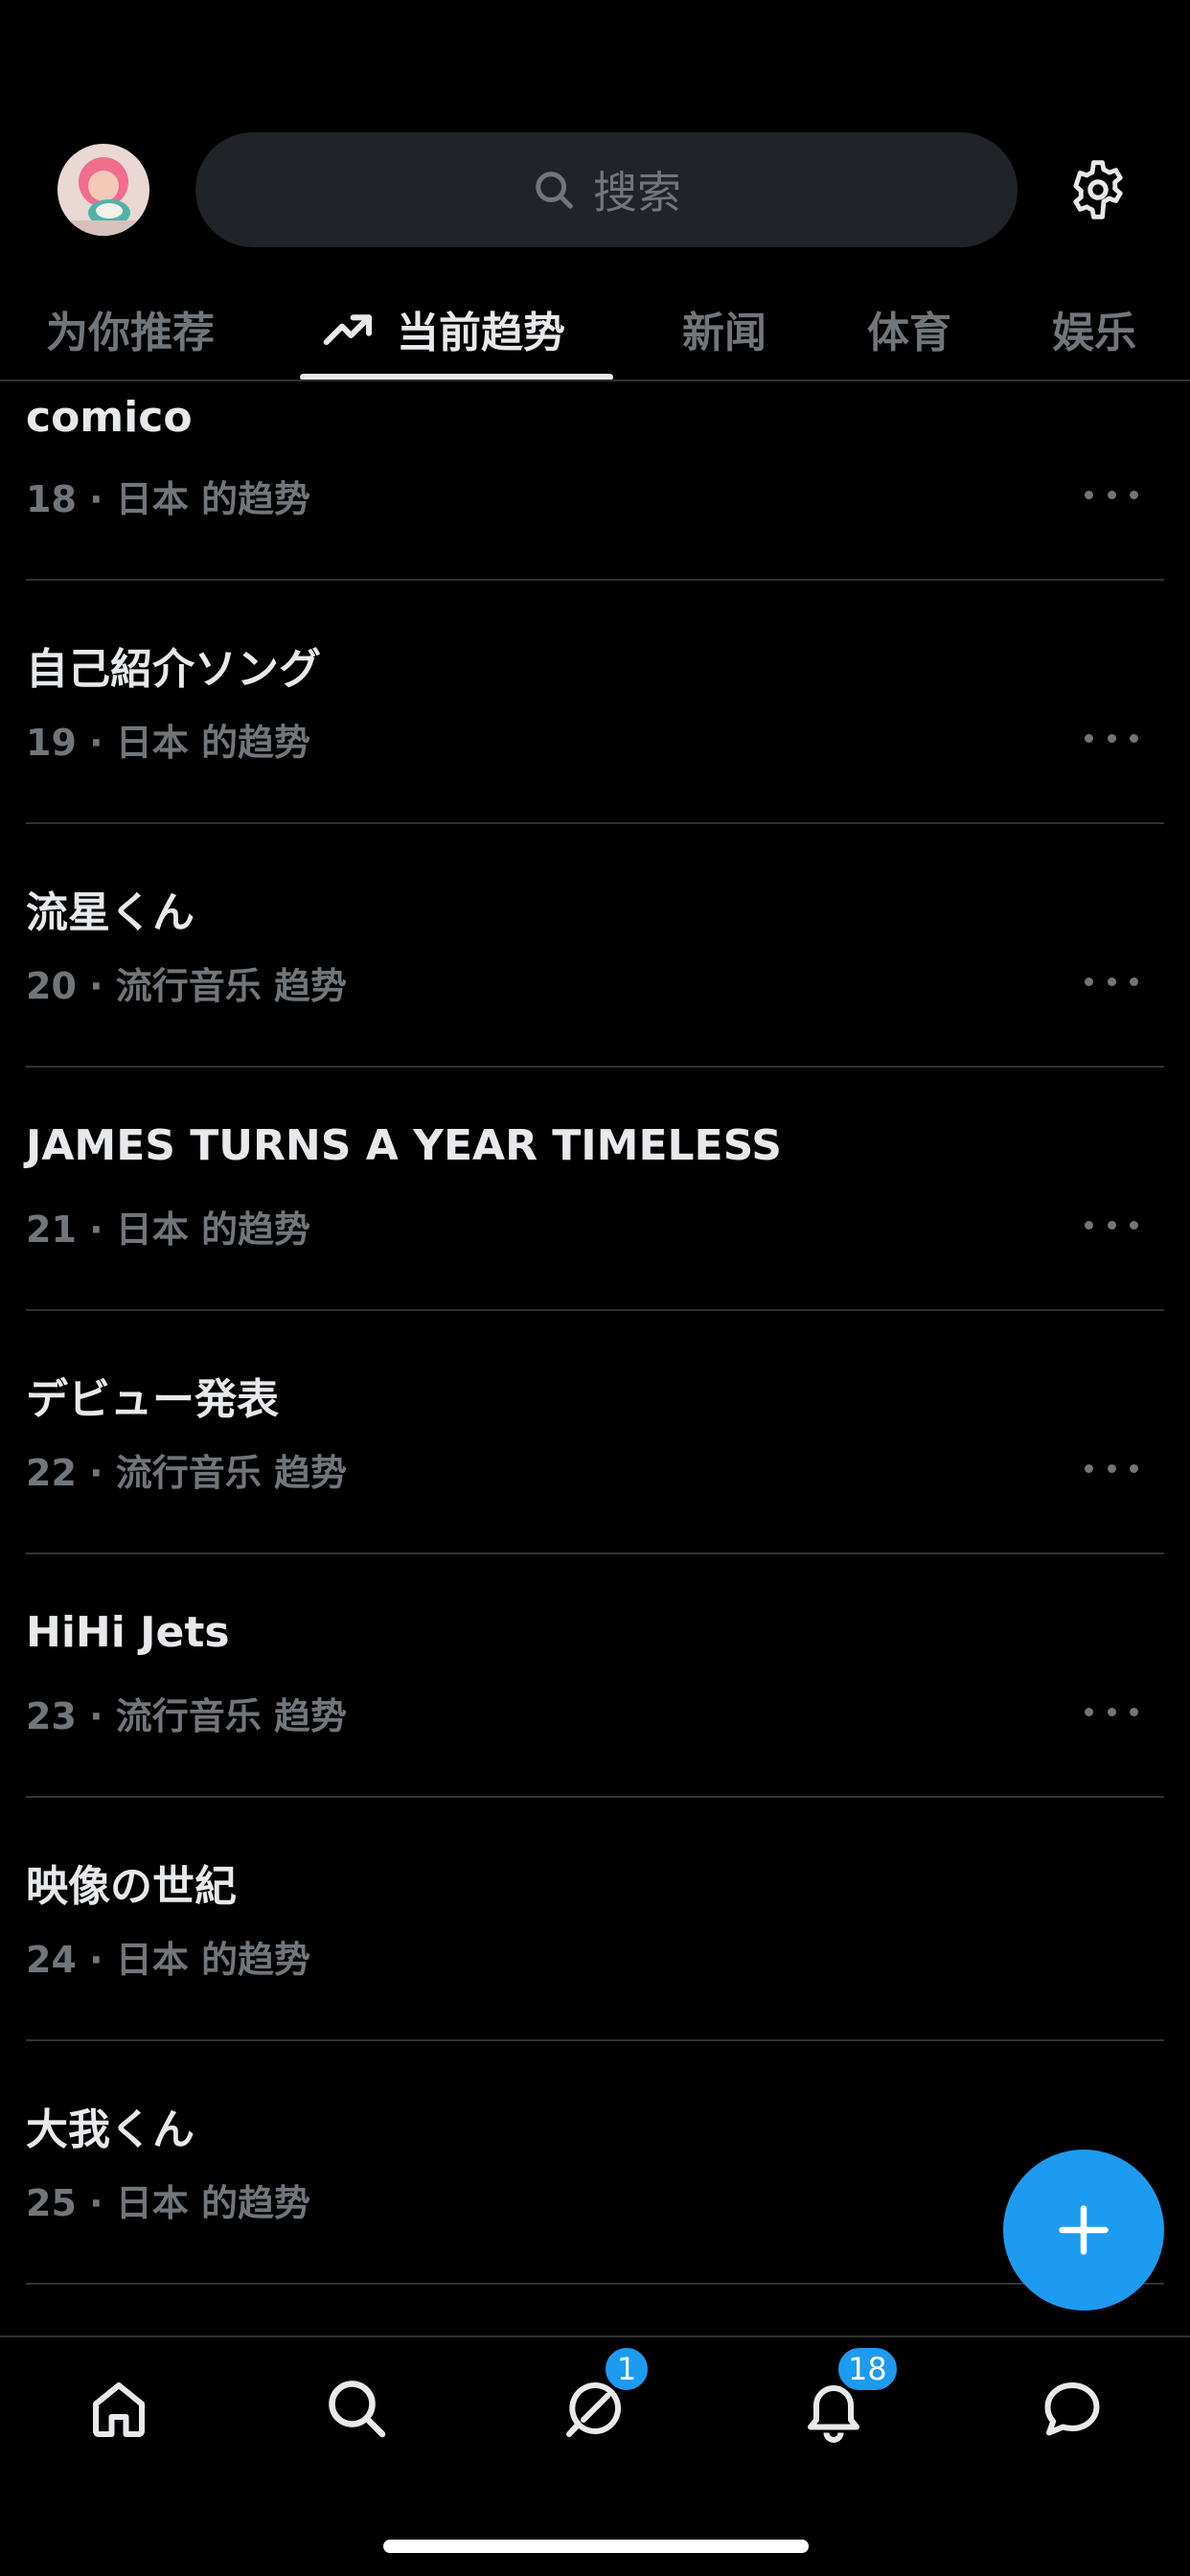  What do you see at coordinates (187, 1716) in the screenshot?
I see `trend-meta: 23 · 流行音乐 趋势` at bounding box center [187, 1716].